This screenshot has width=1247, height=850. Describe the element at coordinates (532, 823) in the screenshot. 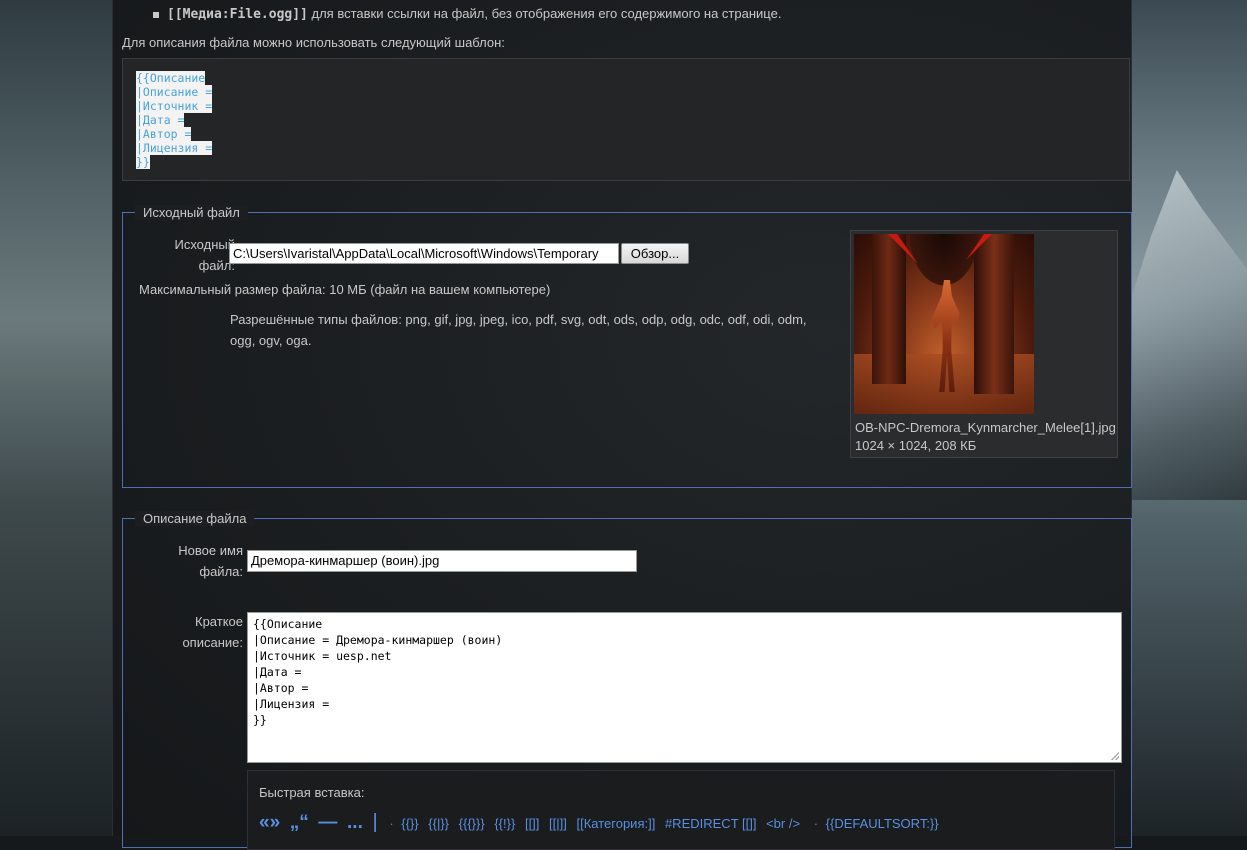

I see `quick-insert-item: [[]]` at that location.